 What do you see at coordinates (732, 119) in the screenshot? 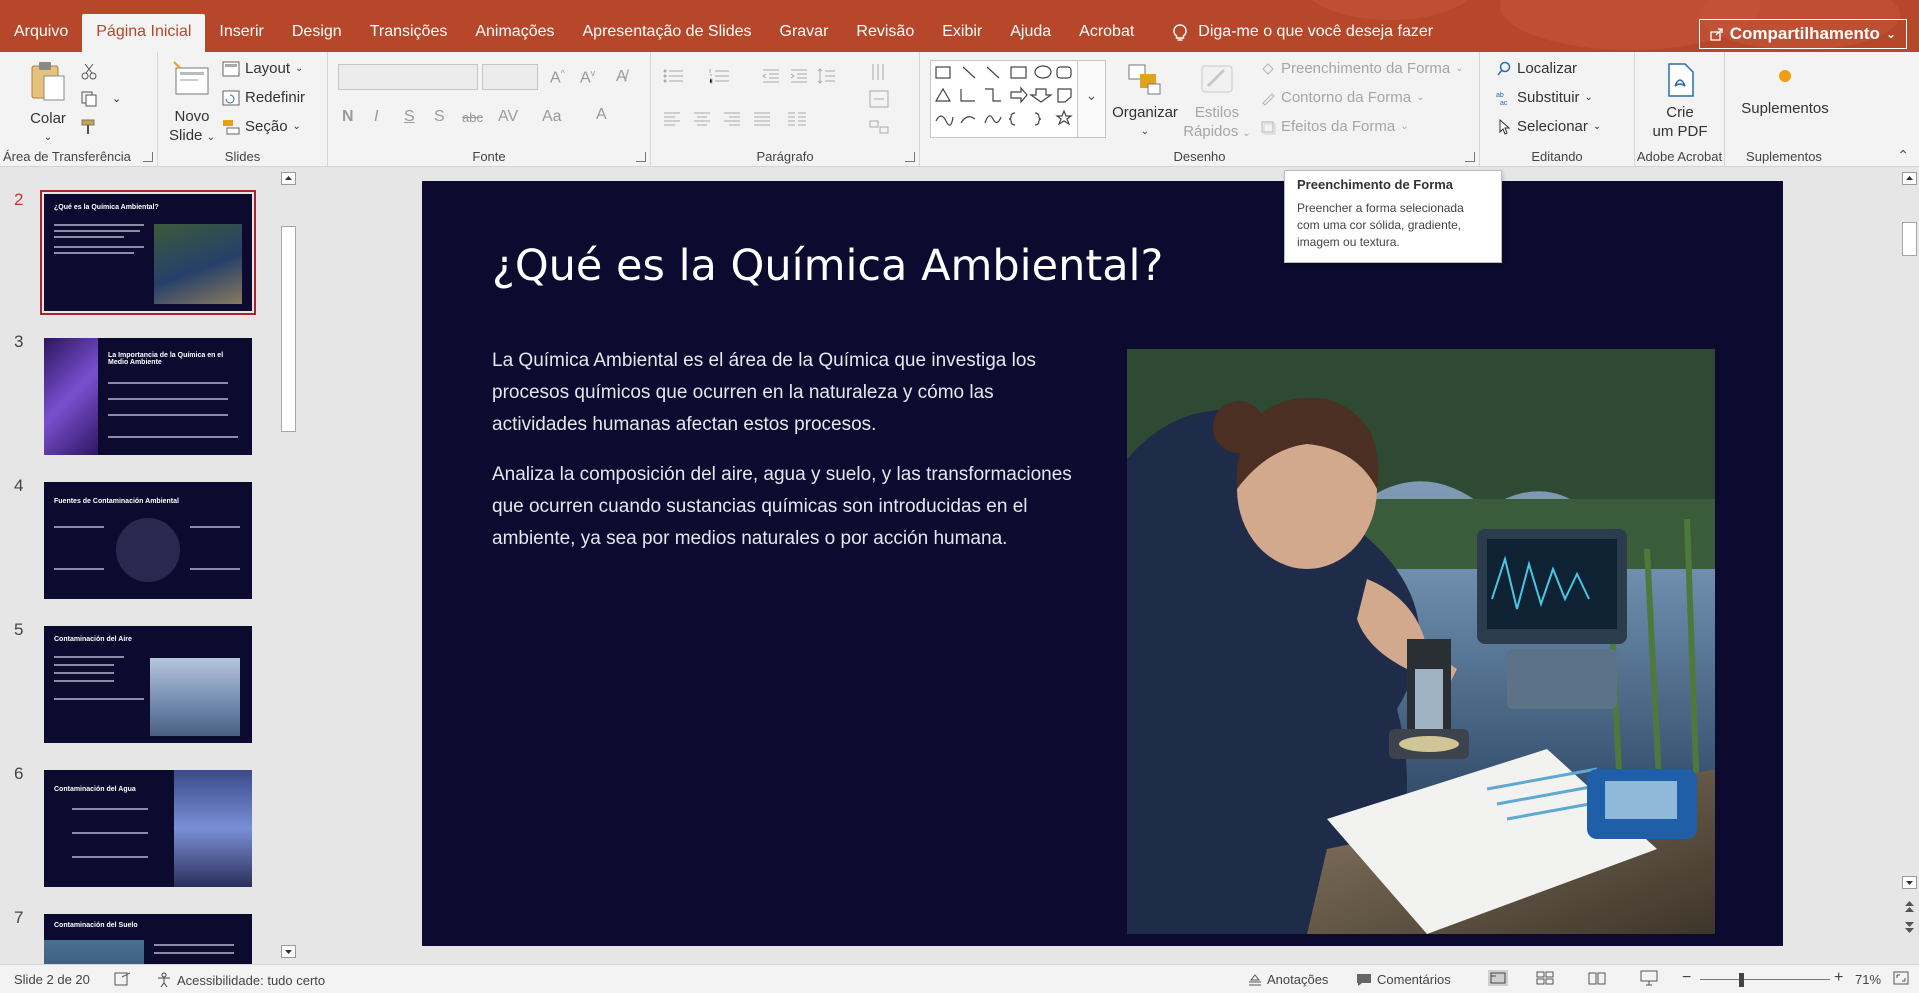
I see `align-right-icon` at bounding box center [732, 119].